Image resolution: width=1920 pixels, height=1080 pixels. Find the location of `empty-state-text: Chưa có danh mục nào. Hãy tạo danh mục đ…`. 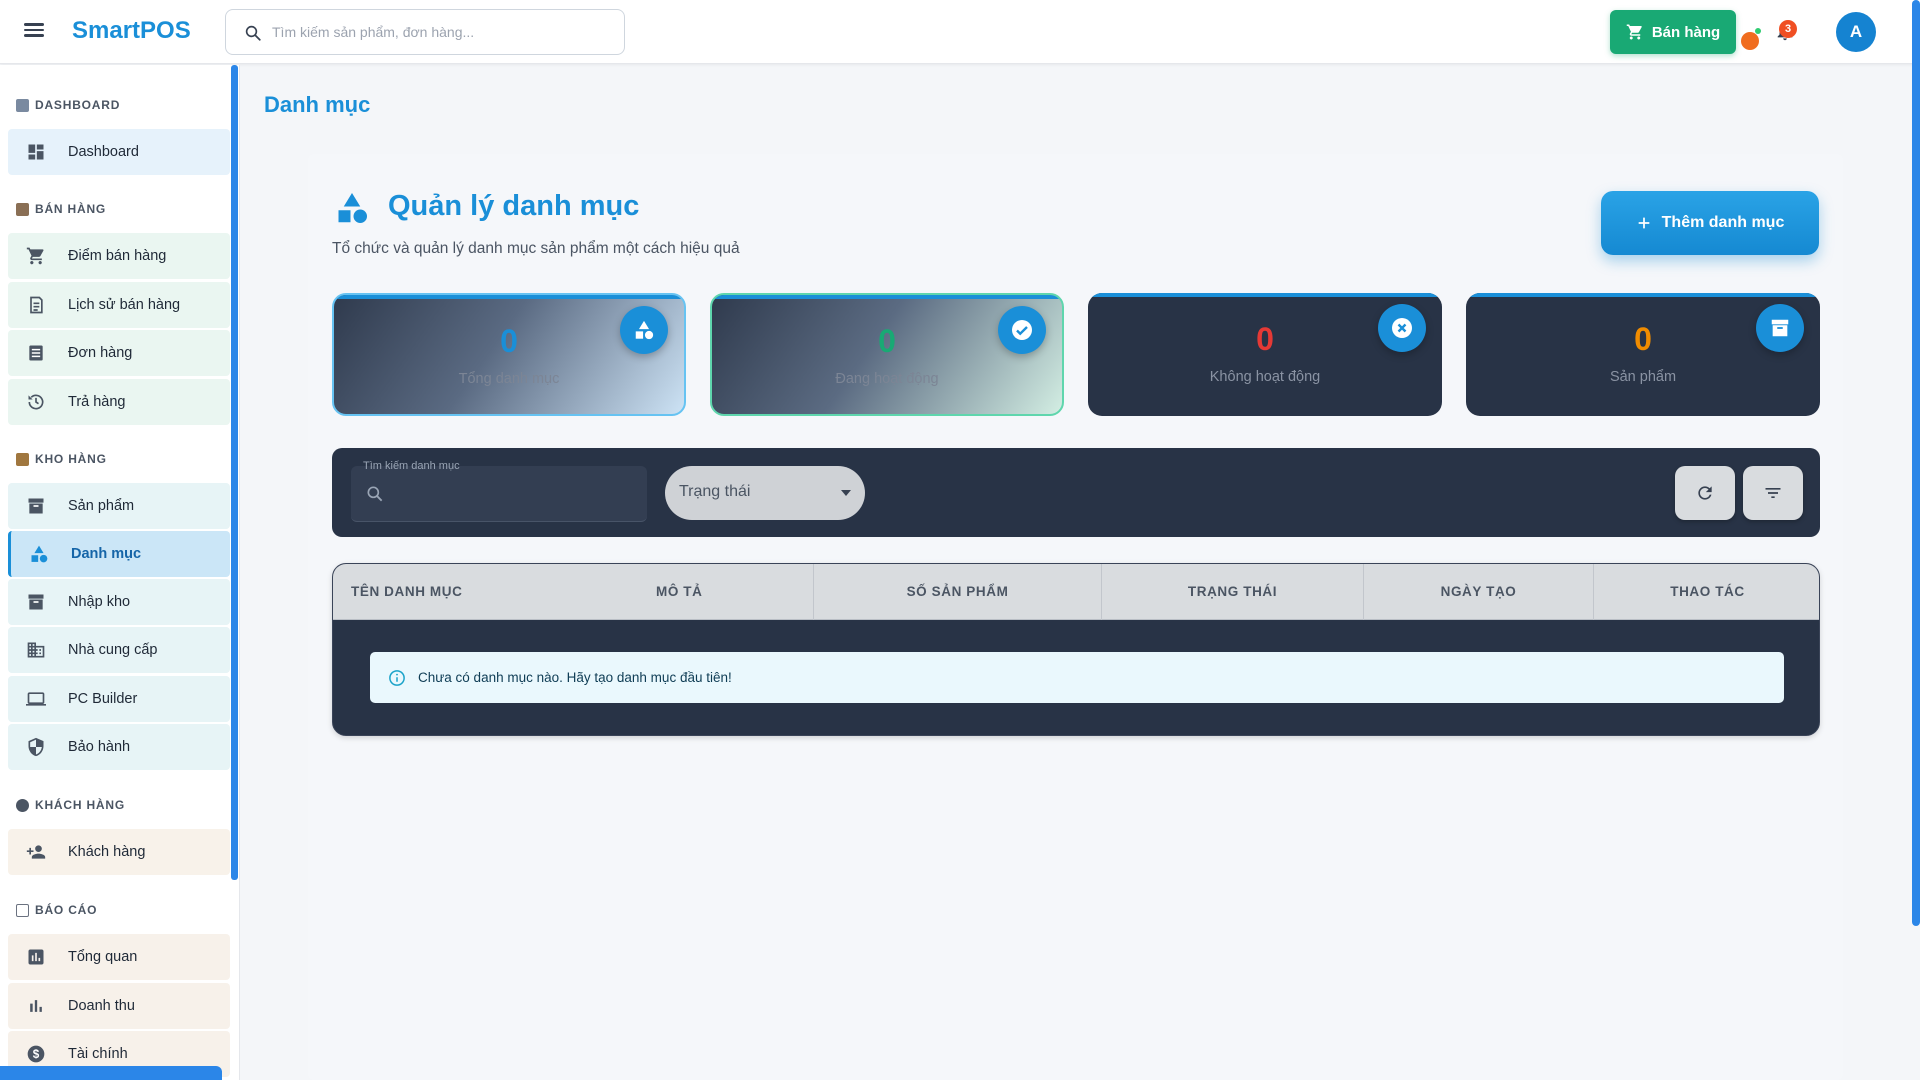

empty-state-text: Chưa có danh mục nào. Hãy tạo danh mục đ… is located at coordinates (575, 677).